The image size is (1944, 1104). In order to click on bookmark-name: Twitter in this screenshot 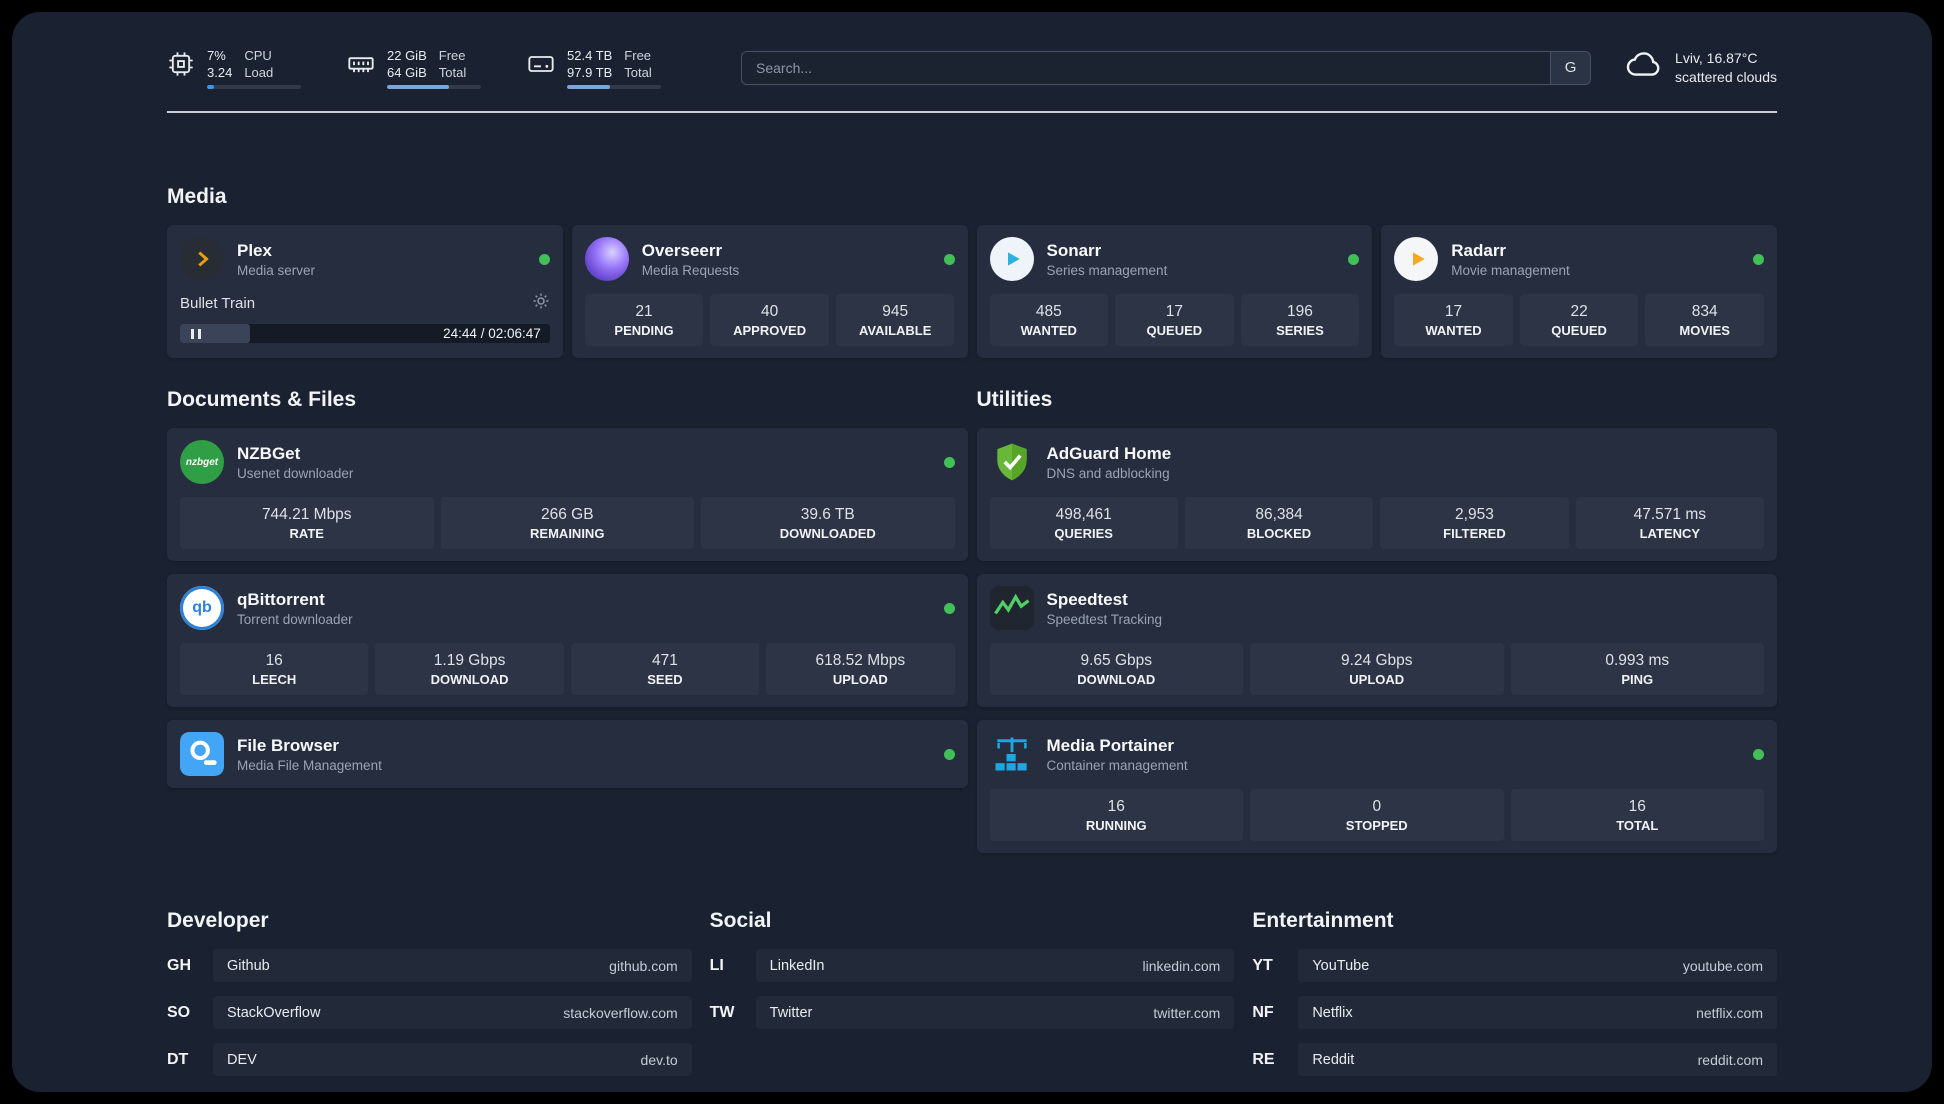, I will do `click(791, 1012)`.